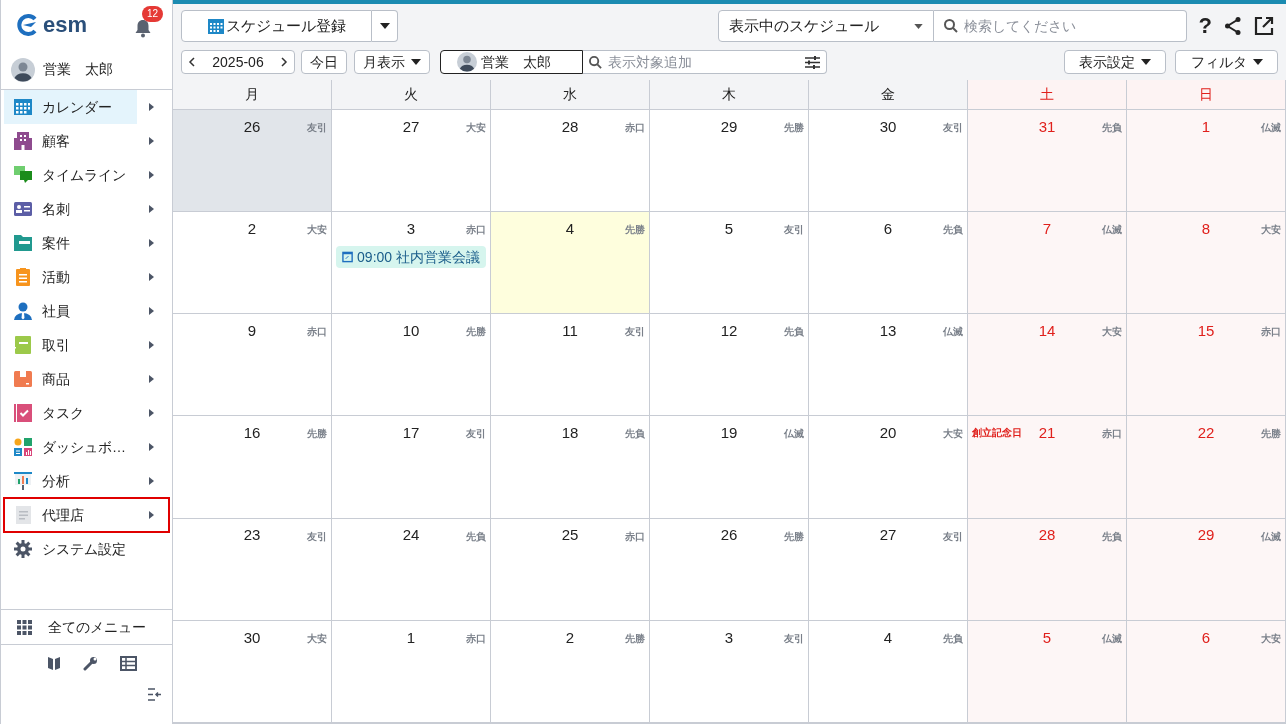  Describe the element at coordinates (385, 26) in the screenshot. I see `register-dropdown-button` at that location.